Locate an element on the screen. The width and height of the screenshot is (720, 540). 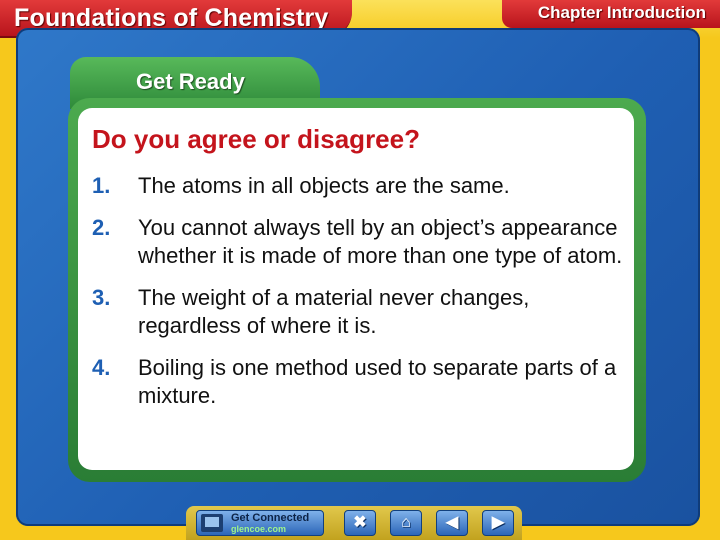
question-heading: Do you agree or disagree? is located at coordinates (256, 139).